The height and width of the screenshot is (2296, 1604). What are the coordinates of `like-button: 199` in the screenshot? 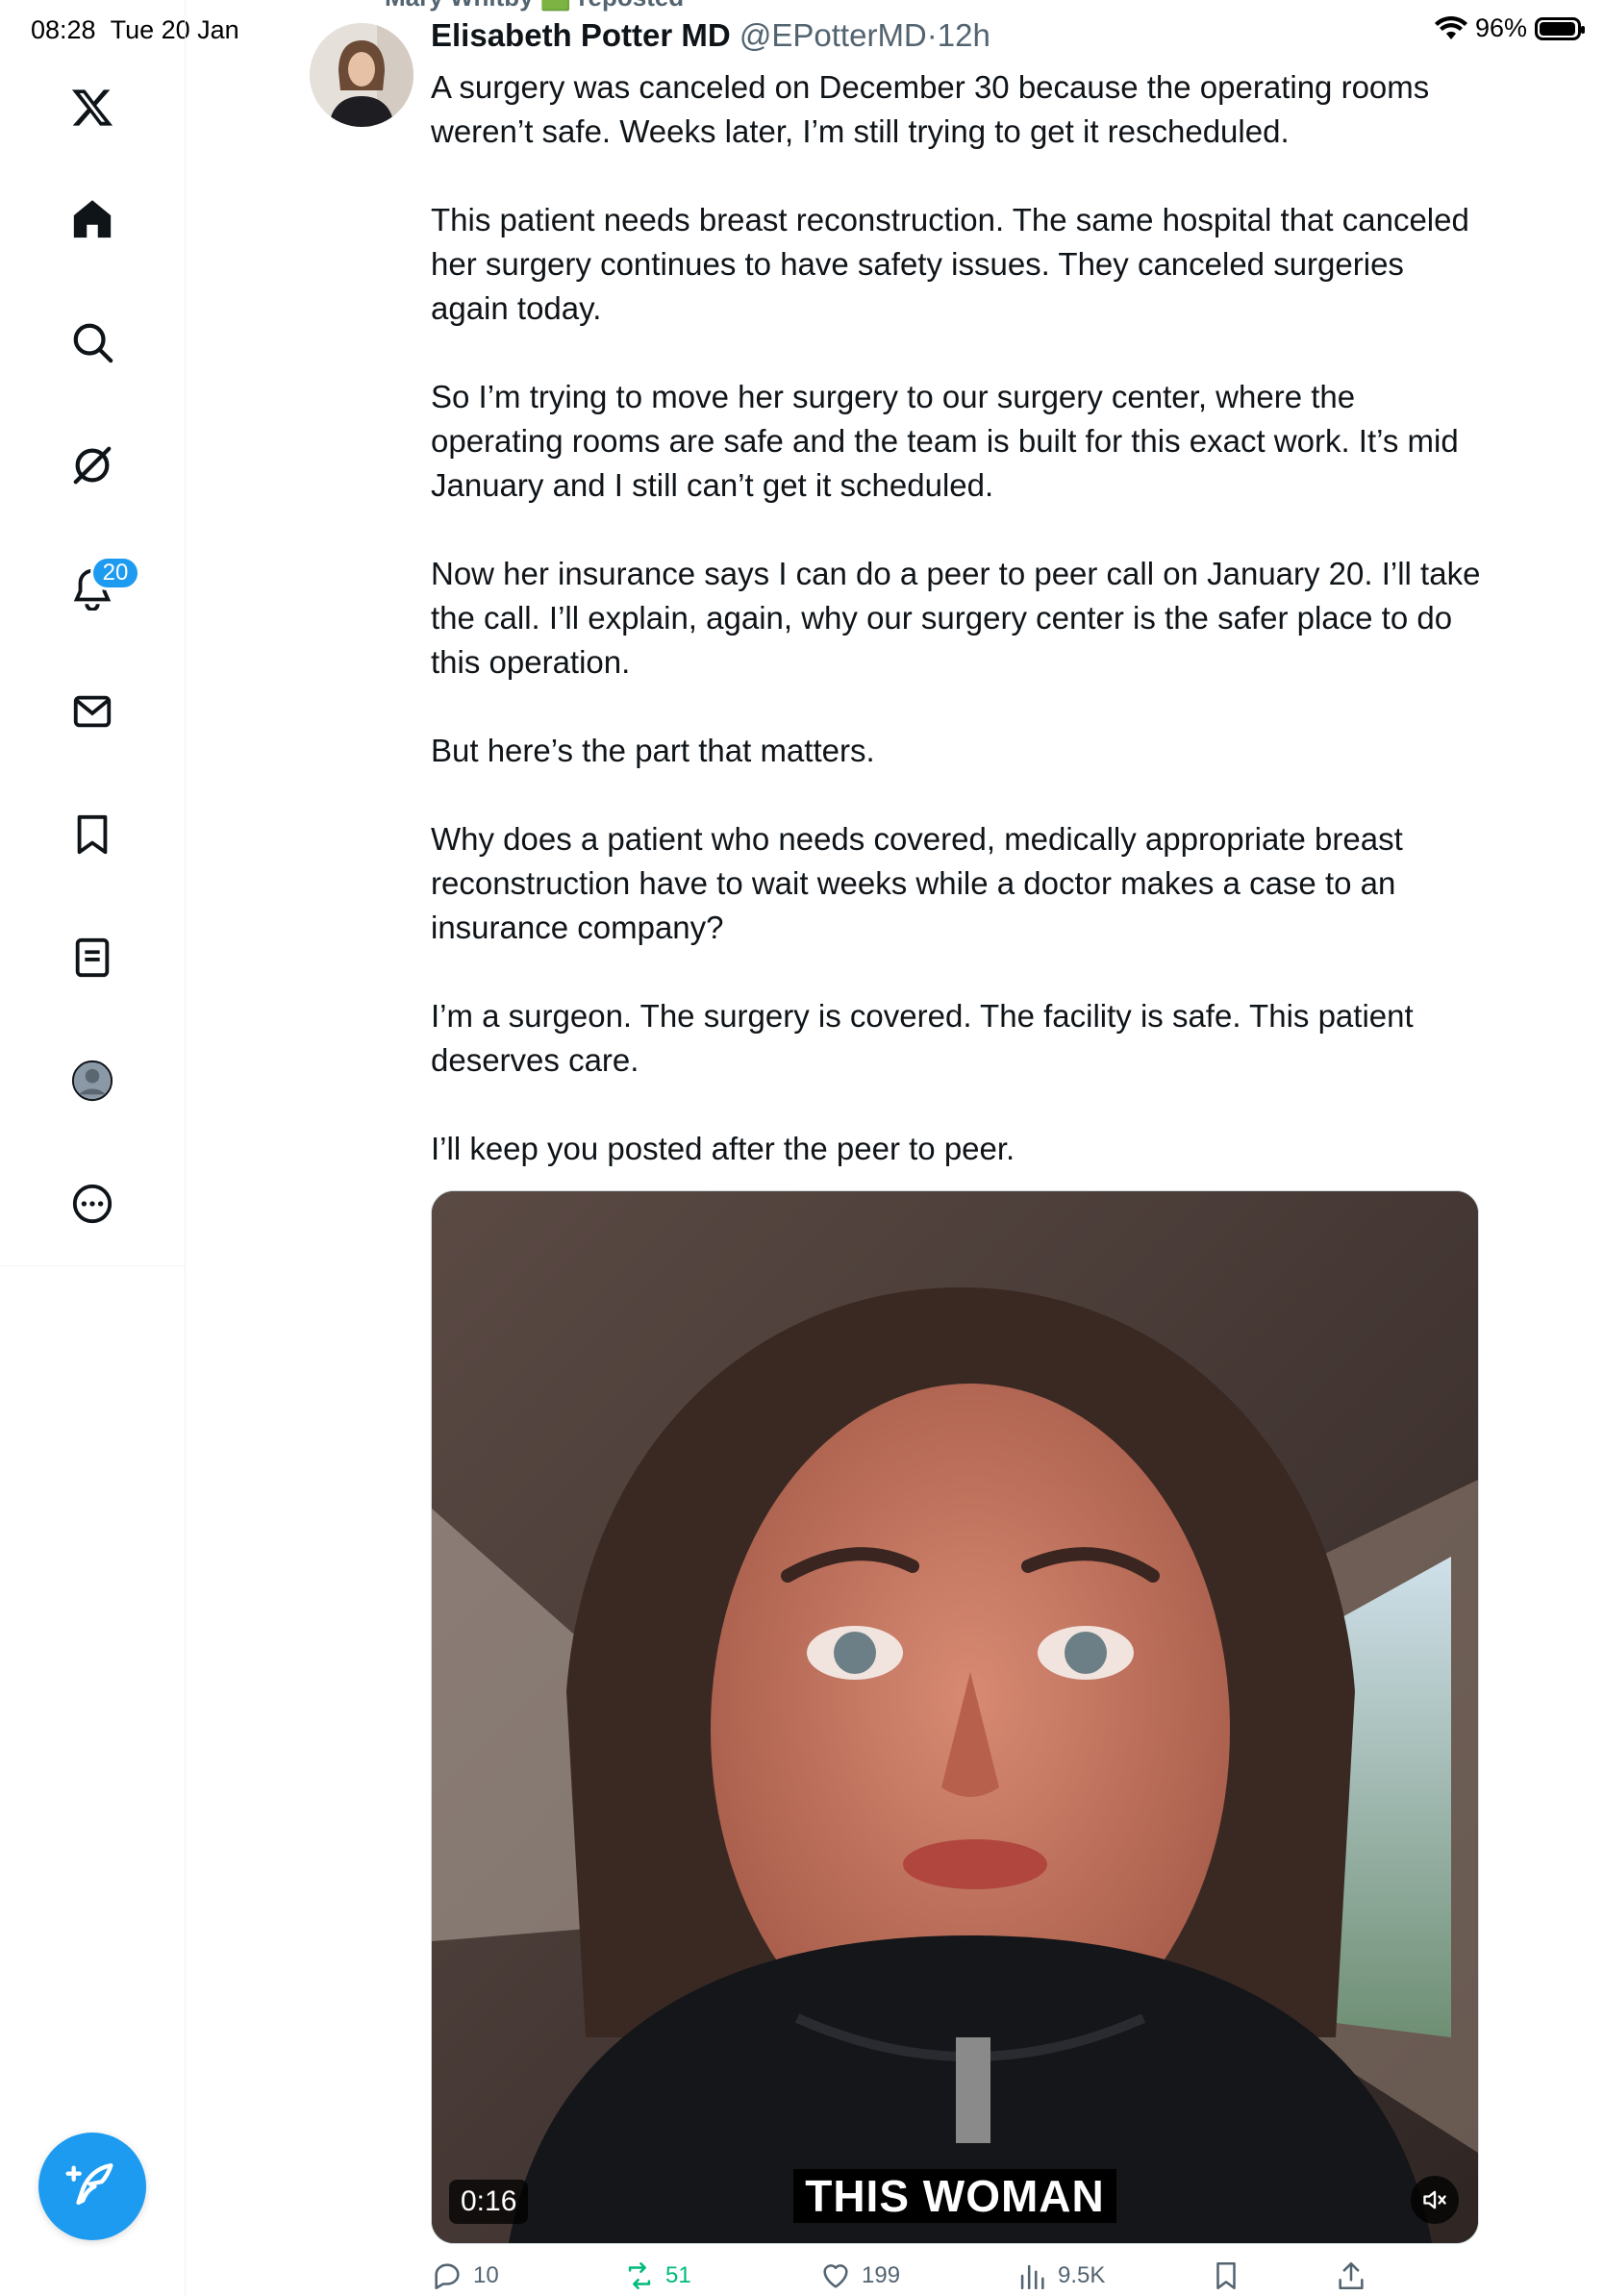 It's located at (859, 2275).